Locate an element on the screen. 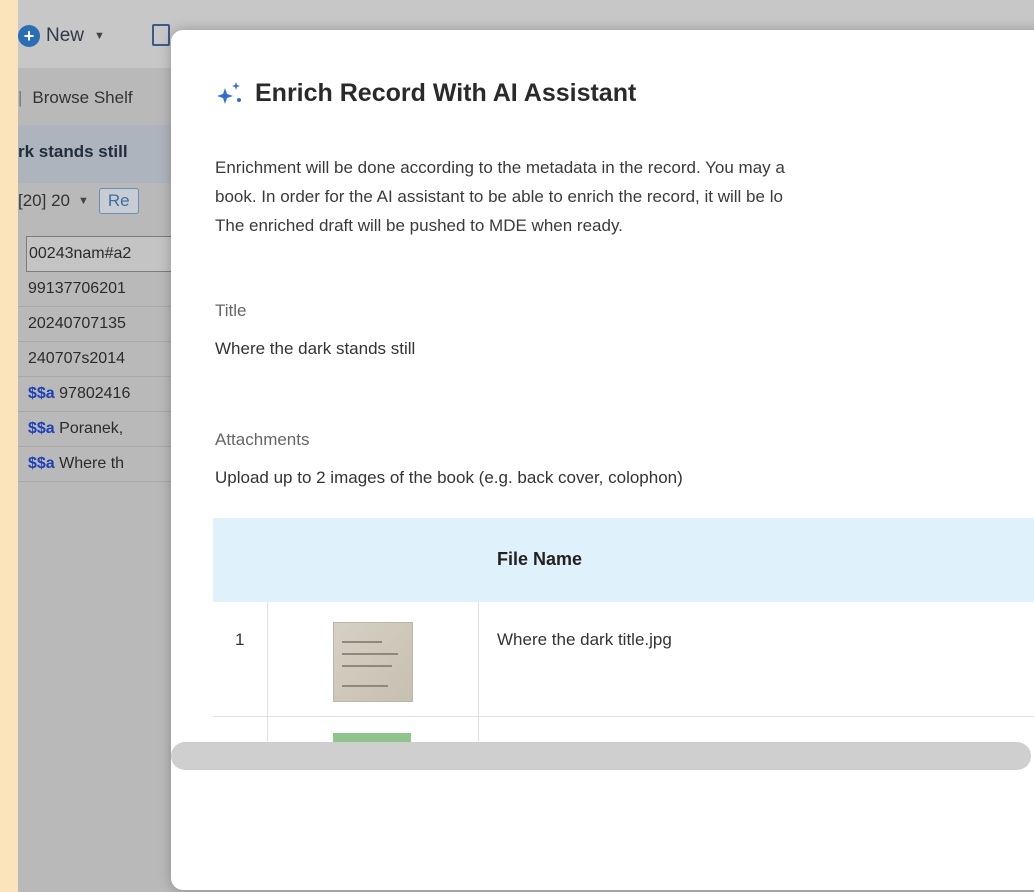  marc-row: 240707s2014 is located at coordinates (98, 359).